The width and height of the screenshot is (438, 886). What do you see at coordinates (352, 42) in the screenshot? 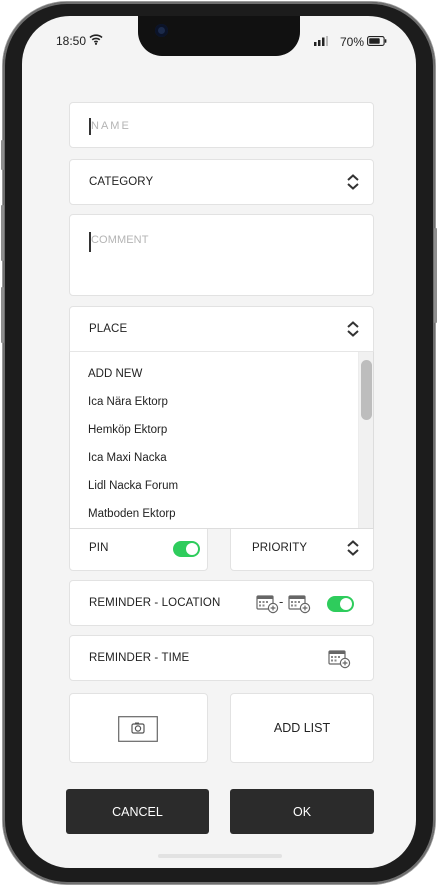
I see `battery-percentage: 70%` at bounding box center [352, 42].